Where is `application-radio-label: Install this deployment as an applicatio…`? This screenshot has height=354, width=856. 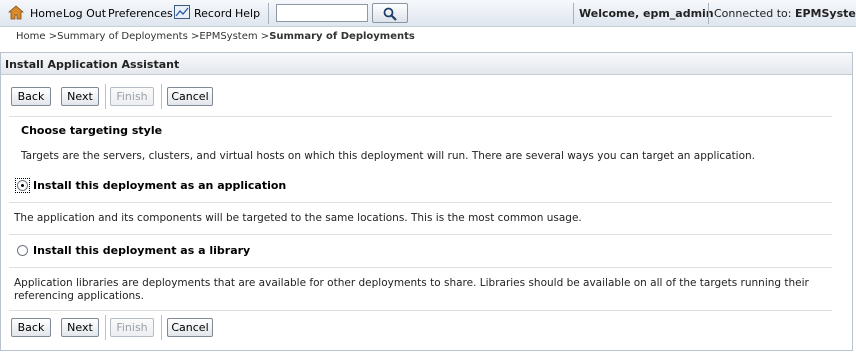
application-radio-label: Install this deployment as an applicatio… is located at coordinates (159, 185).